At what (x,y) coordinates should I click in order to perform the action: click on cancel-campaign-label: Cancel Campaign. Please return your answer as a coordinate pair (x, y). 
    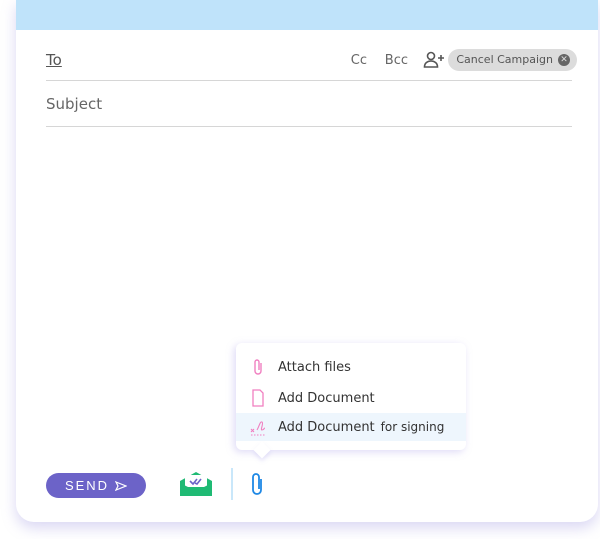
    Looking at the image, I should click on (504, 59).